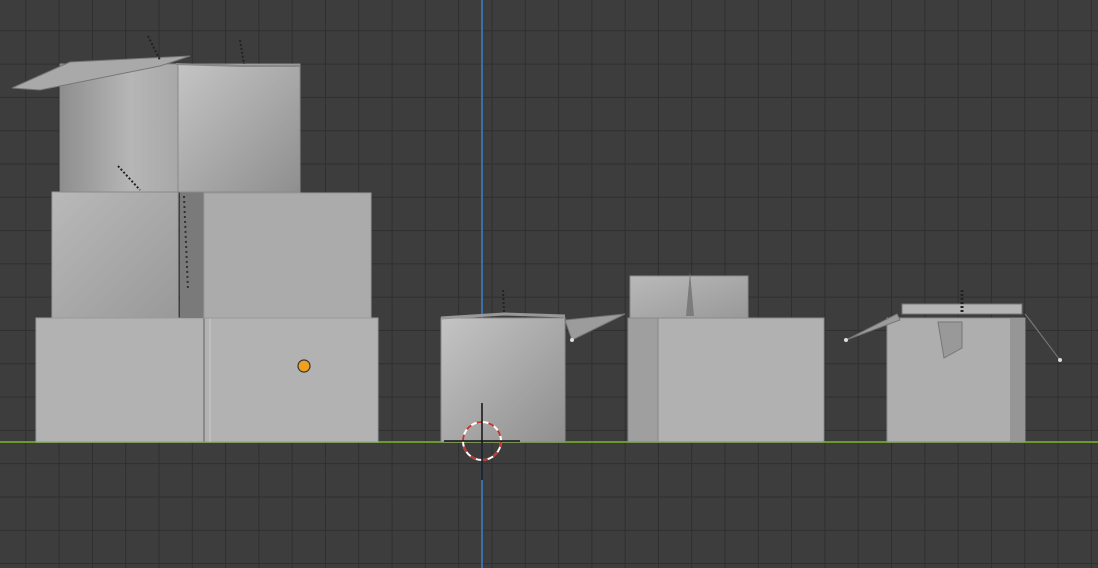  Describe the element at coordinates (726, 357) in the screenshot. I see `box-lidded` at that location.